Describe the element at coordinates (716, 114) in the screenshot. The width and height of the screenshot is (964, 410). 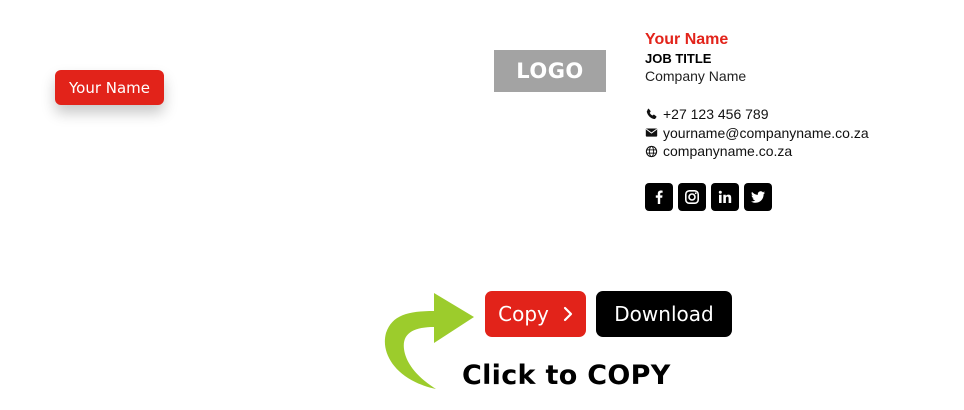
I see `phone-text: +27 123 456 789` at that location.